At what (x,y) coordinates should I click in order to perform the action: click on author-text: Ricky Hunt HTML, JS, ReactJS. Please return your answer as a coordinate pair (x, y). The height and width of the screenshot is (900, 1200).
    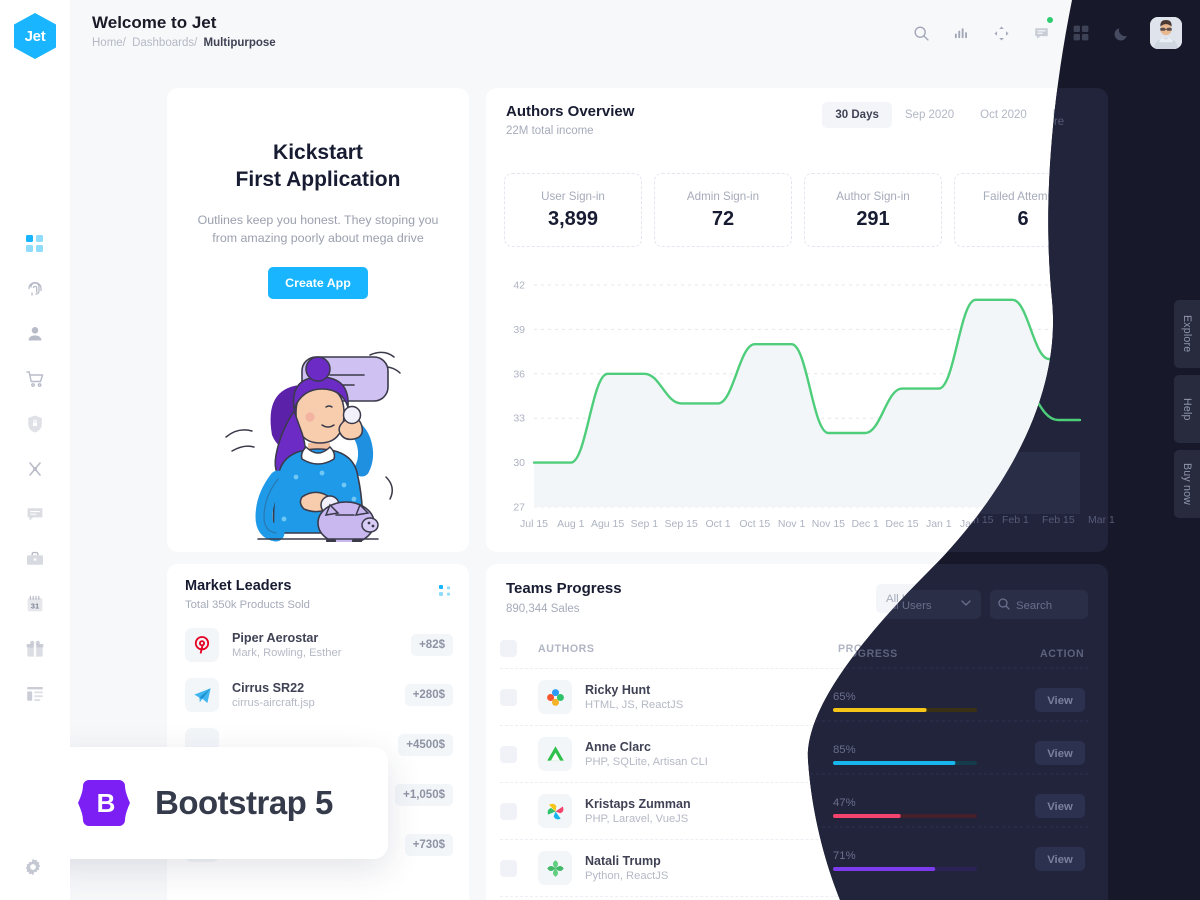
    Looking at the image, I should click on (634, 697).